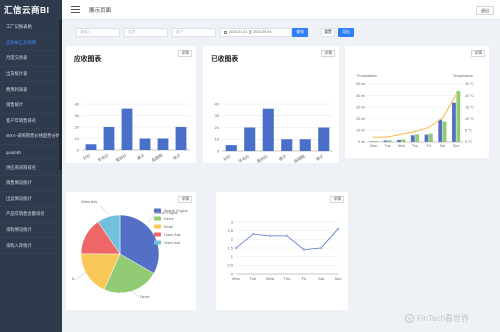  What do you see at coordinates (304, 278) in the screenshot?
I see `x-tick-label: Fri` at bounding box center [304, 278].